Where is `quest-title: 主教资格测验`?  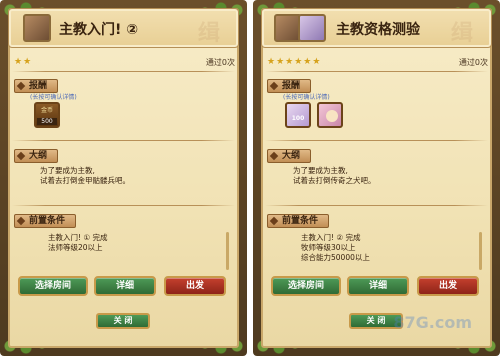
quest-title: 主教资格测验 is located at coordinates (378, 30).